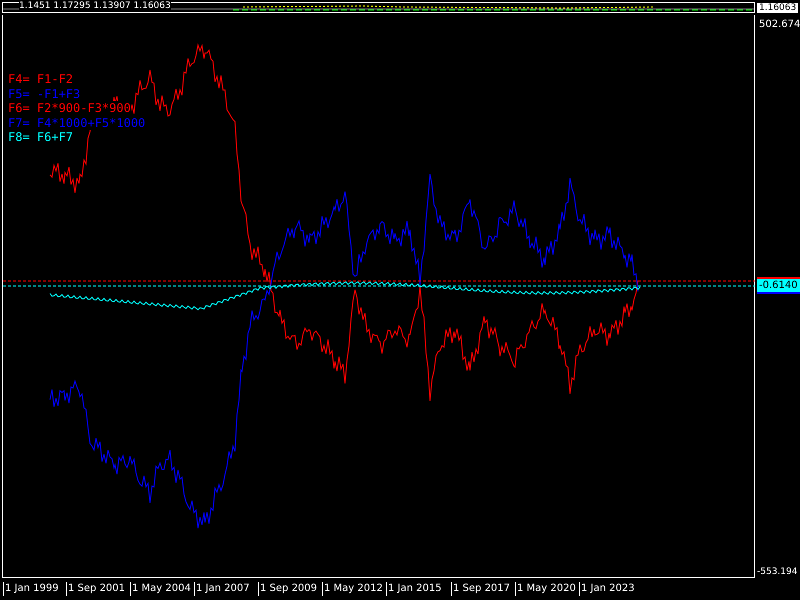 The width and height of the screenshot is (800, 600). What do you see at coordinates (288, 589) in the screenshot?
I see `axis-label: 1 Sep 2009` at bounding box center [288, 589].